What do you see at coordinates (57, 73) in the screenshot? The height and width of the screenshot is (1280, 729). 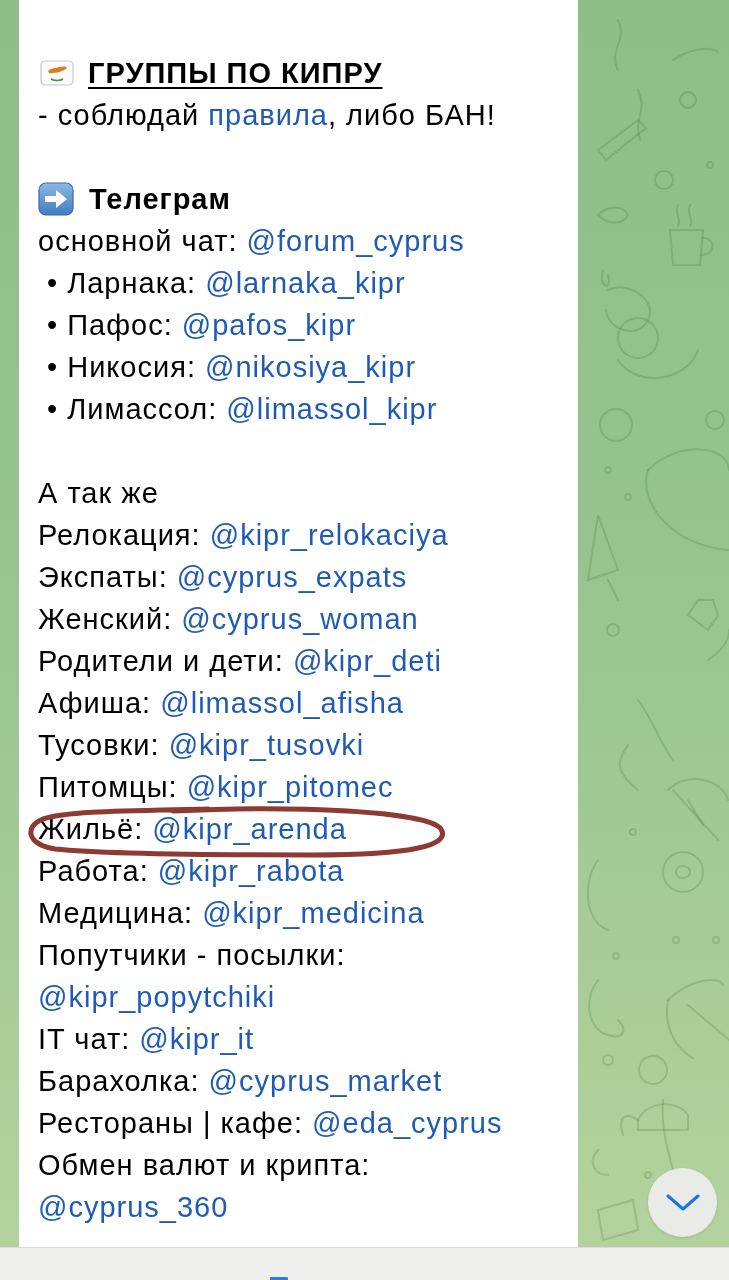 I see `flag-icon` at bounding box center [57, 73].